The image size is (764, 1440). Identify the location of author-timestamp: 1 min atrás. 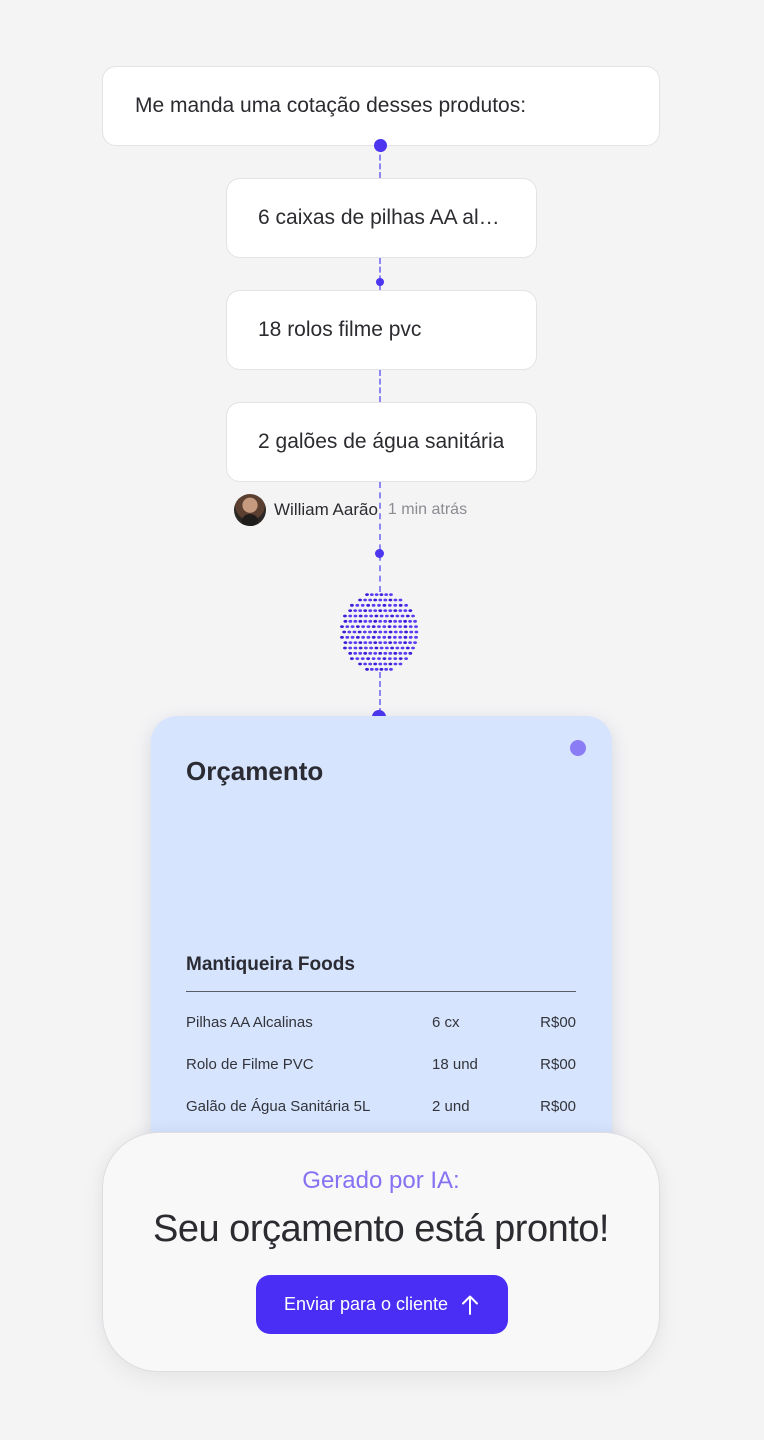
(427, 509).